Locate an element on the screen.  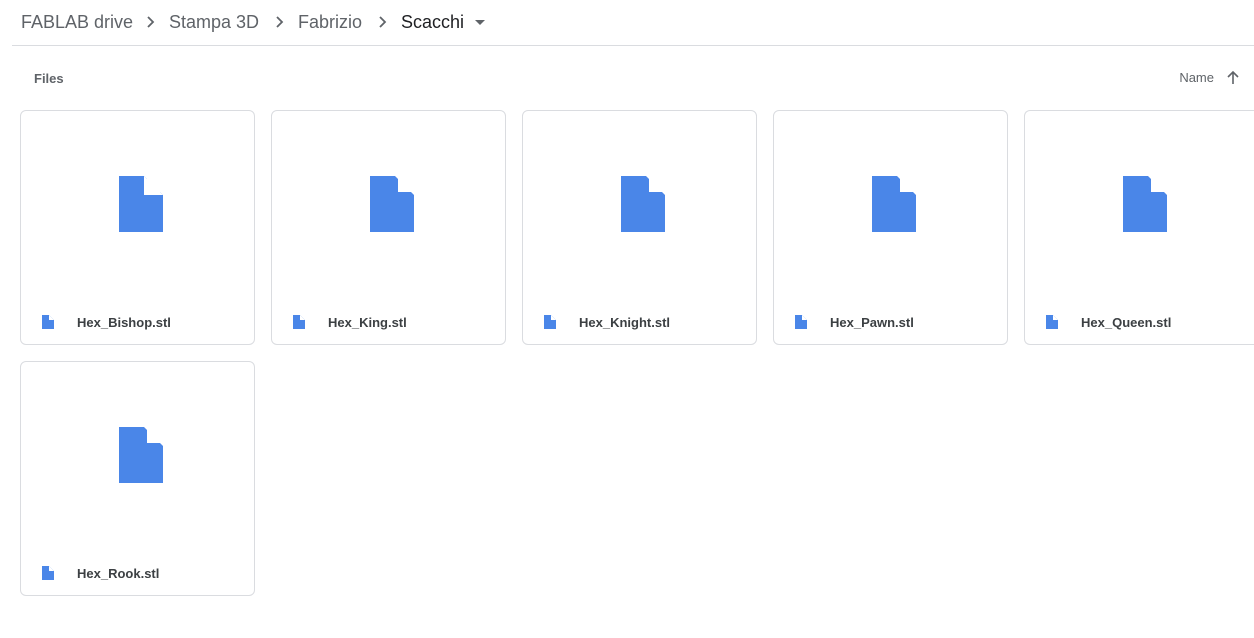
file-card-hex-bishop: Hex_Bishop.stl is located at coordinates (137, 227).